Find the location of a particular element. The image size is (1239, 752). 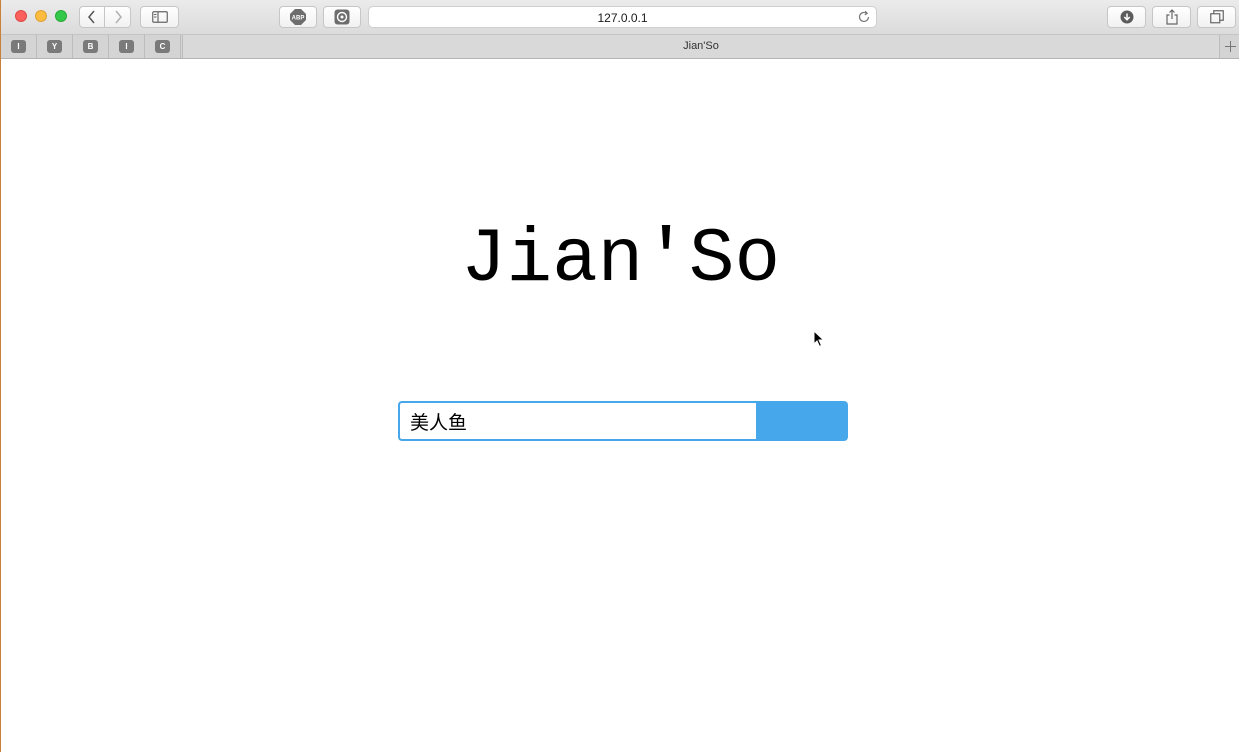

pinned-tab-badge: C is located at coordinates (162, 46).